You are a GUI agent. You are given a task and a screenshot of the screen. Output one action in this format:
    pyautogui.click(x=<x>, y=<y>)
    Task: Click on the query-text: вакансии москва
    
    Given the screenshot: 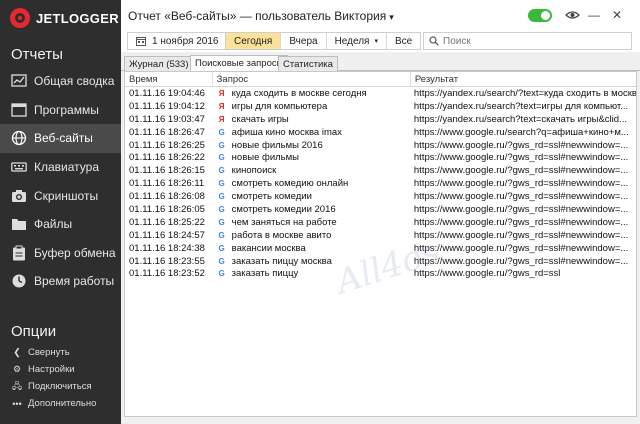 What is the action you would take?
    pyautogui.click(x=268, y=248)
    